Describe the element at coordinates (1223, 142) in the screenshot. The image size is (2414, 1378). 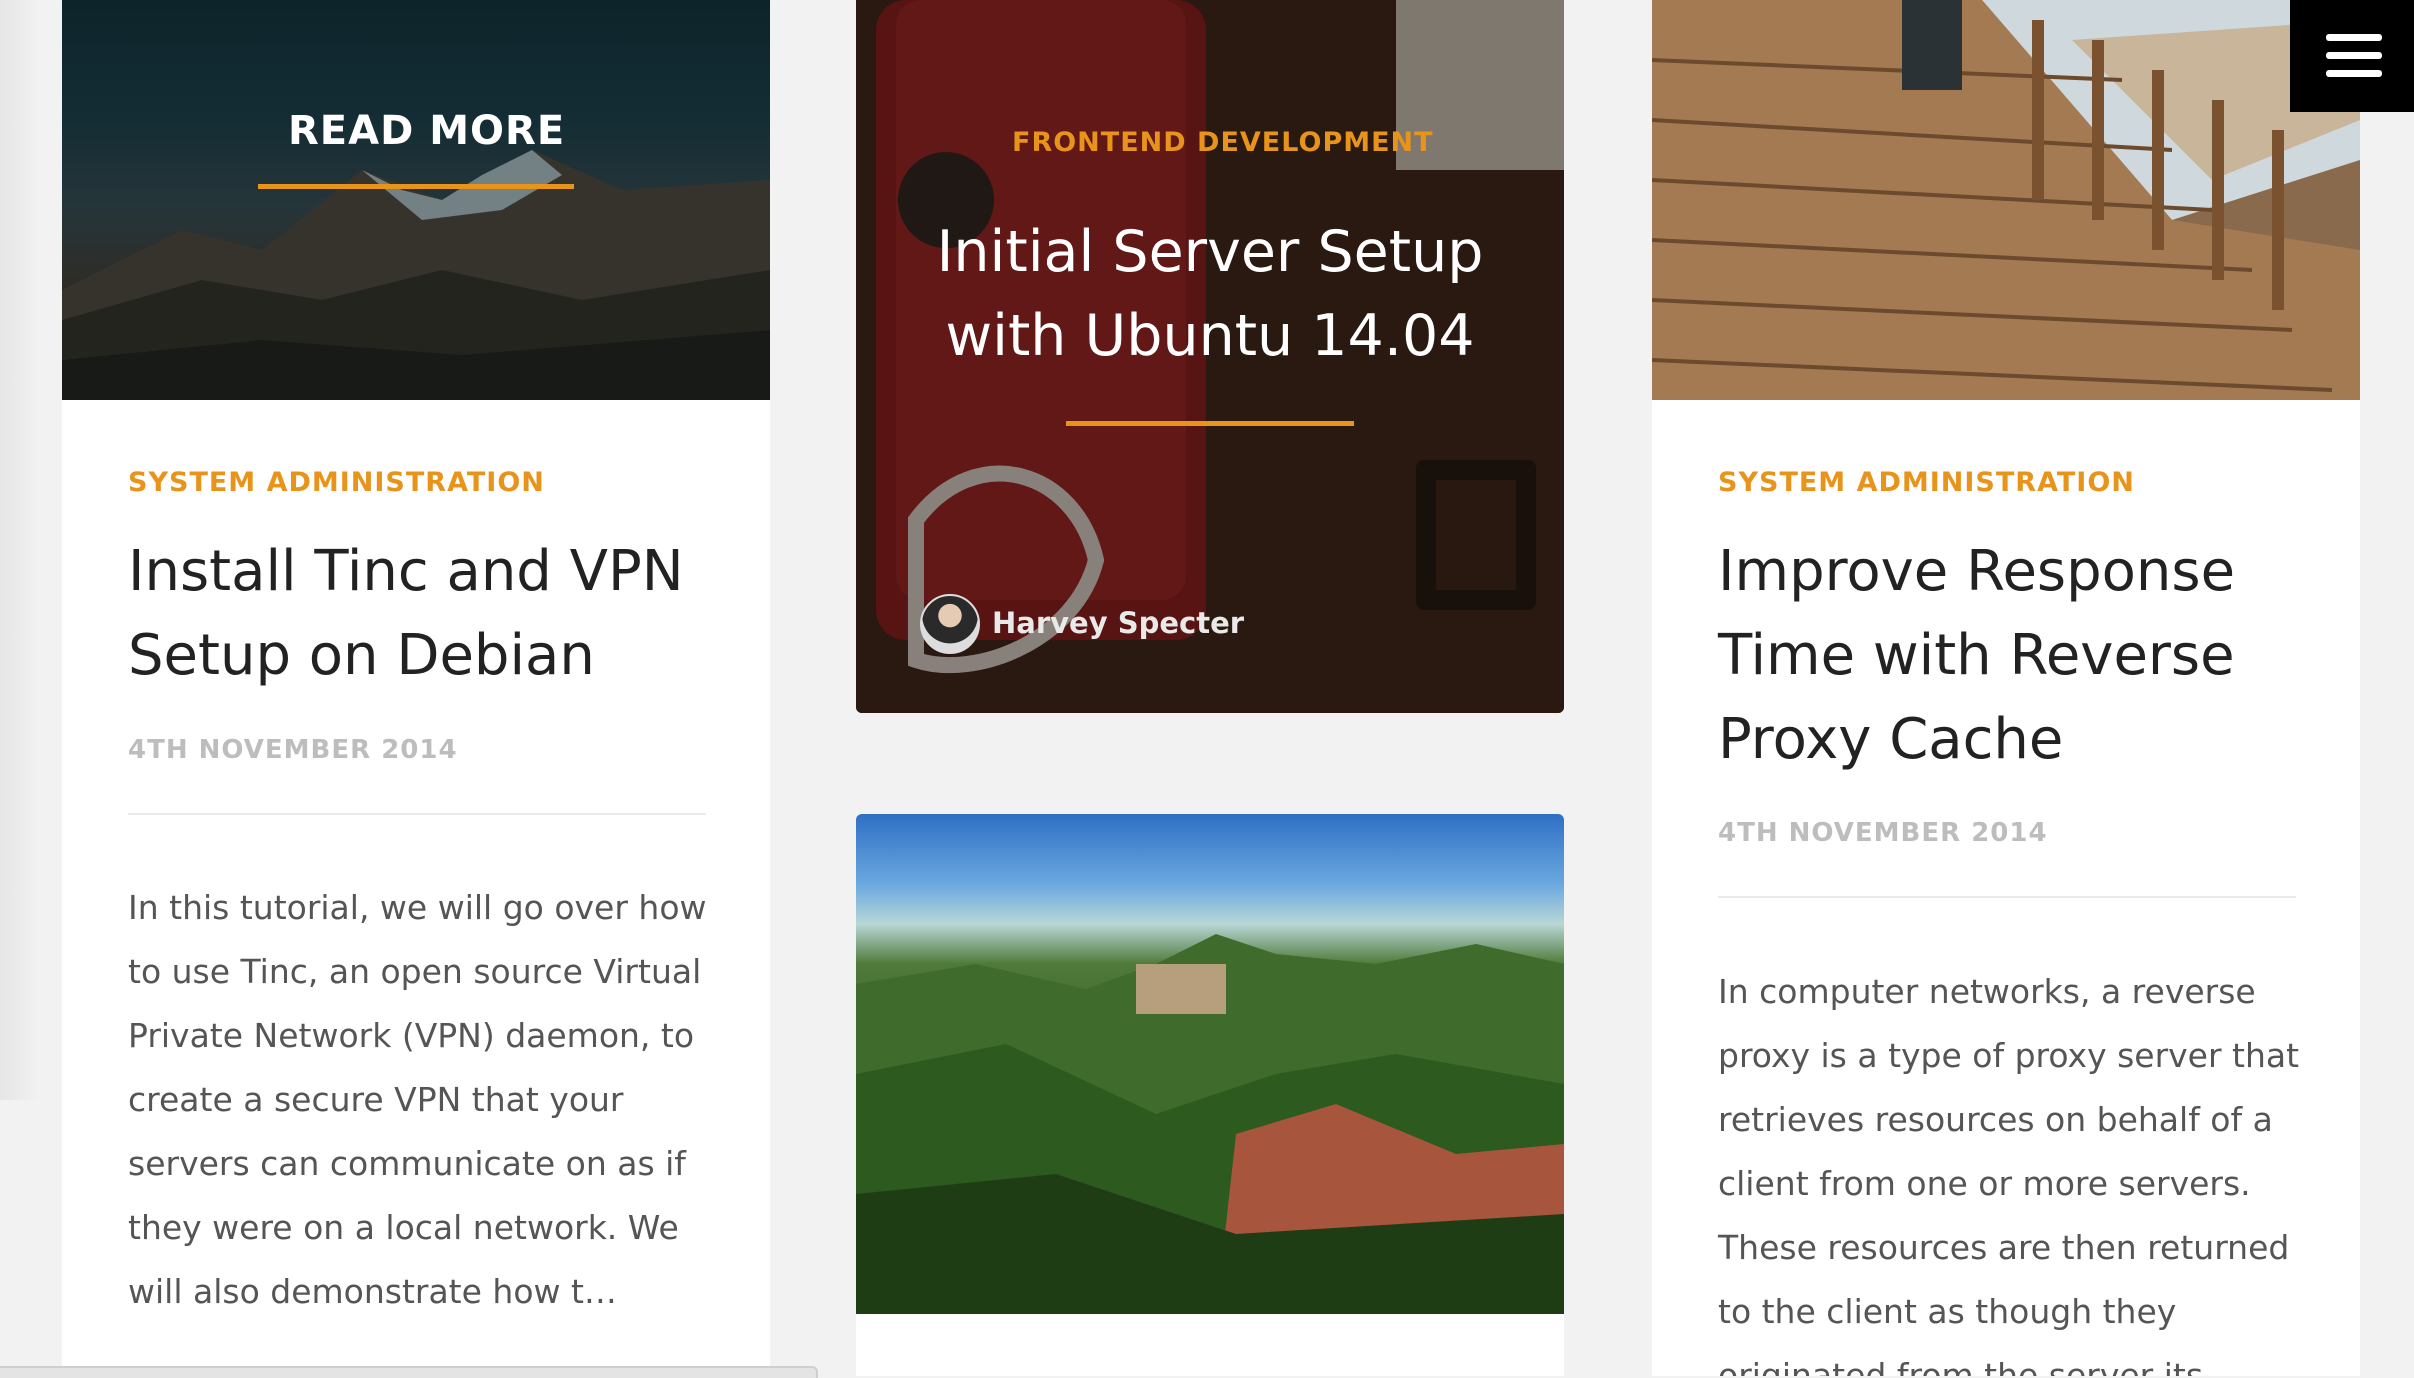
I see `featured-category: FRONTEND DEVELOPMENT` at that location.